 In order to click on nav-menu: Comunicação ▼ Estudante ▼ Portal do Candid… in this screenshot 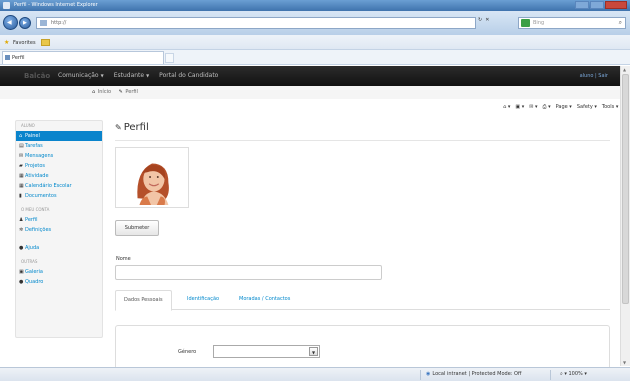, I will do `click(138, 76)`.